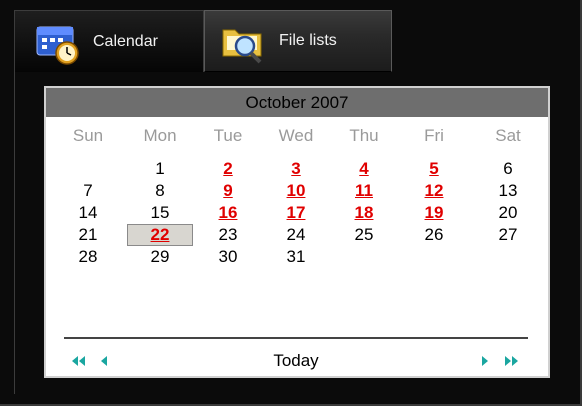  I want to click on left-arrow-icon, so click(105, 361).